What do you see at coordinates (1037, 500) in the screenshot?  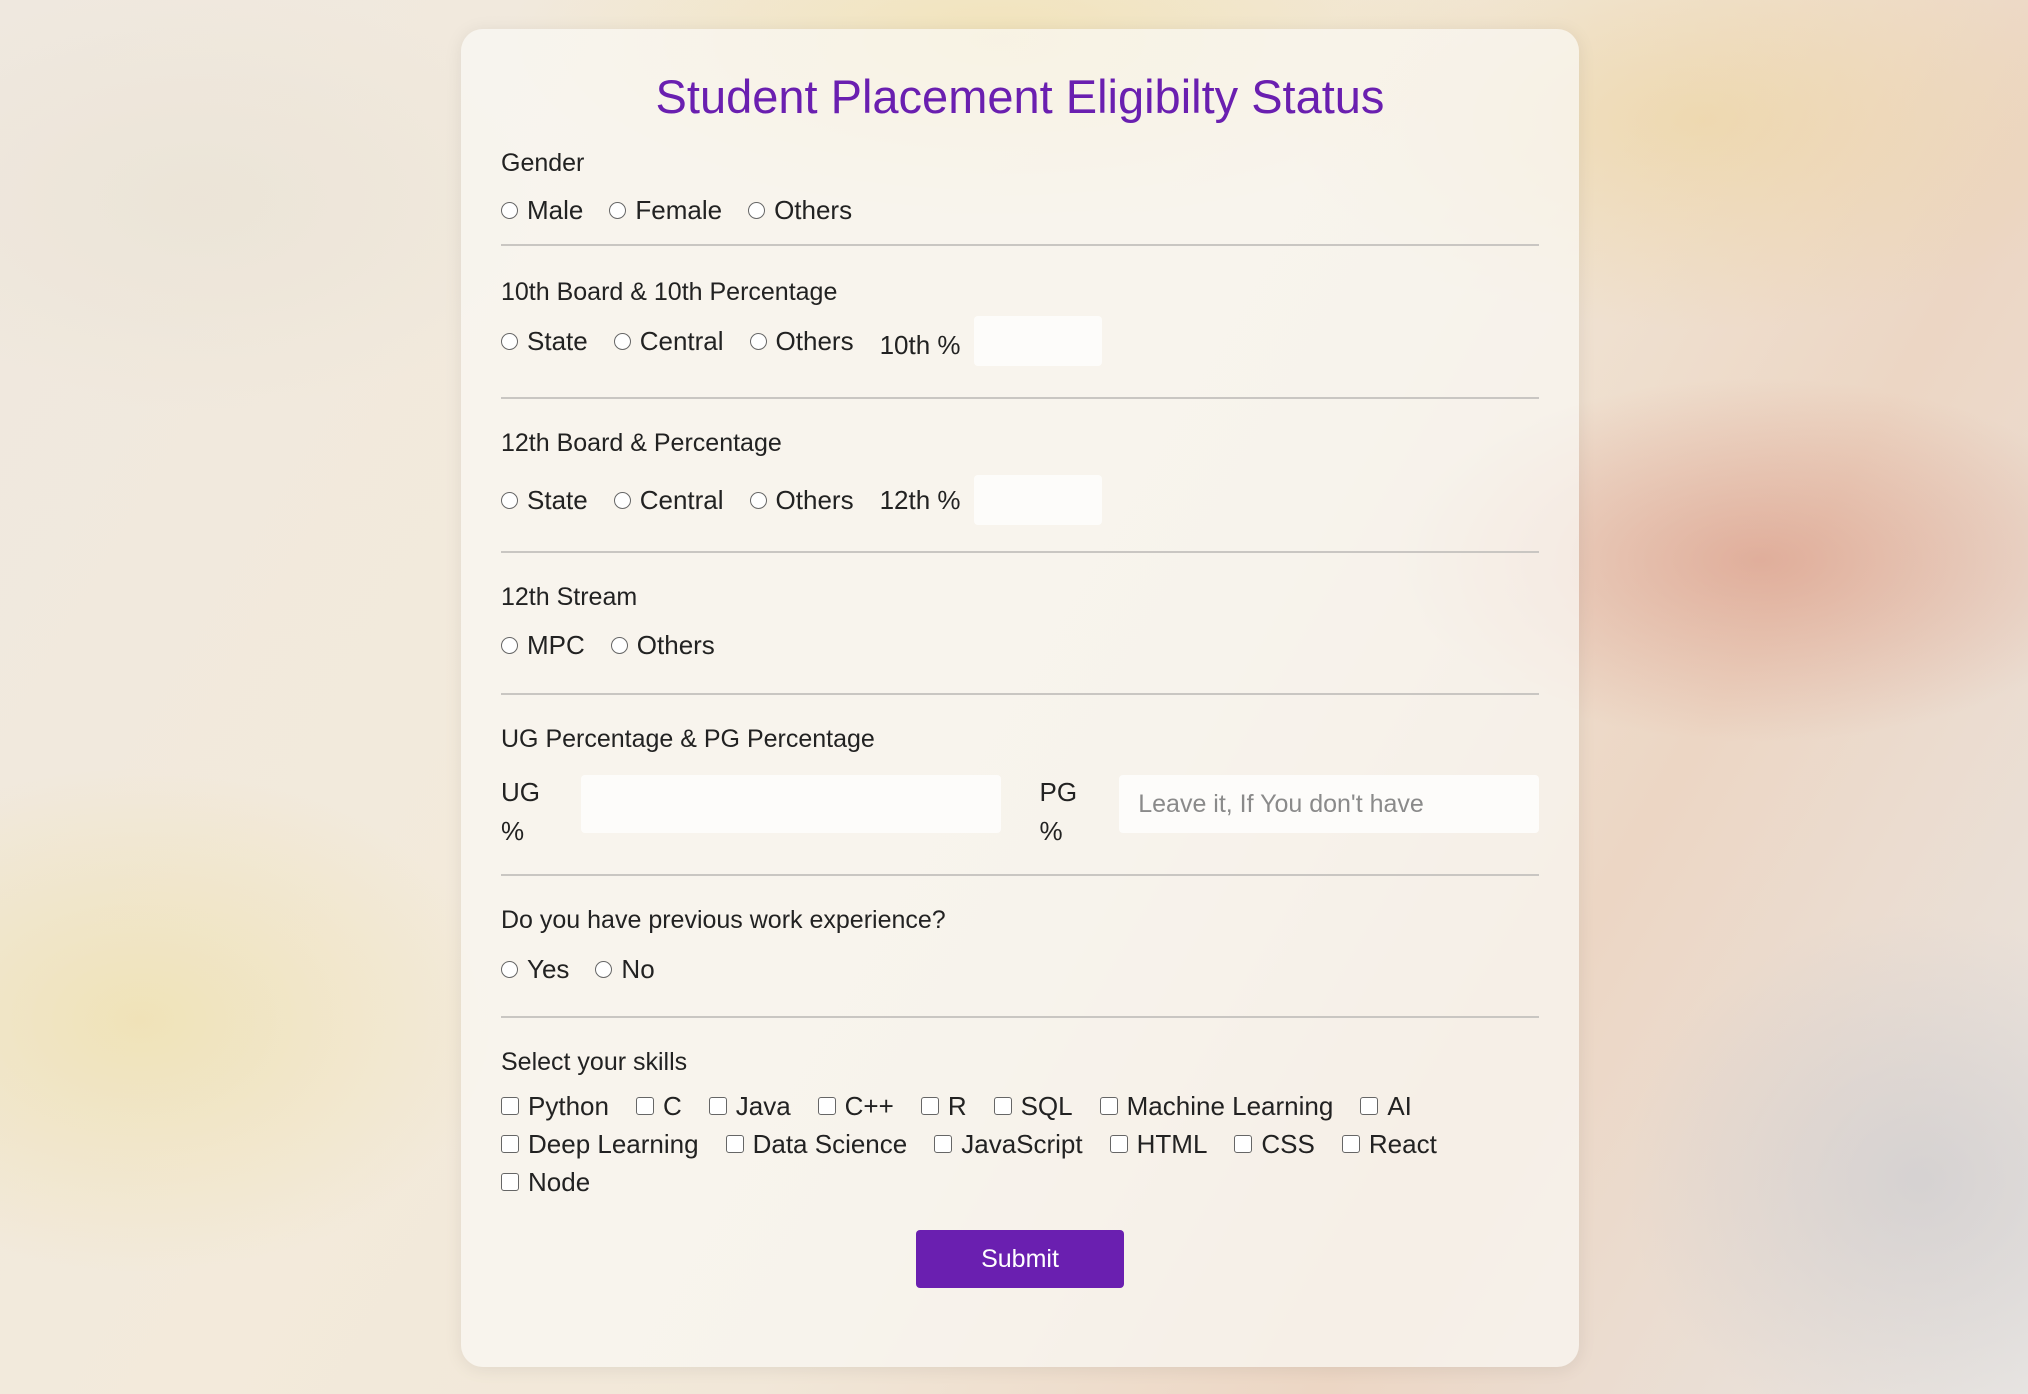 I see `twelfth-percent-input` at bounding box center [1037, 500].